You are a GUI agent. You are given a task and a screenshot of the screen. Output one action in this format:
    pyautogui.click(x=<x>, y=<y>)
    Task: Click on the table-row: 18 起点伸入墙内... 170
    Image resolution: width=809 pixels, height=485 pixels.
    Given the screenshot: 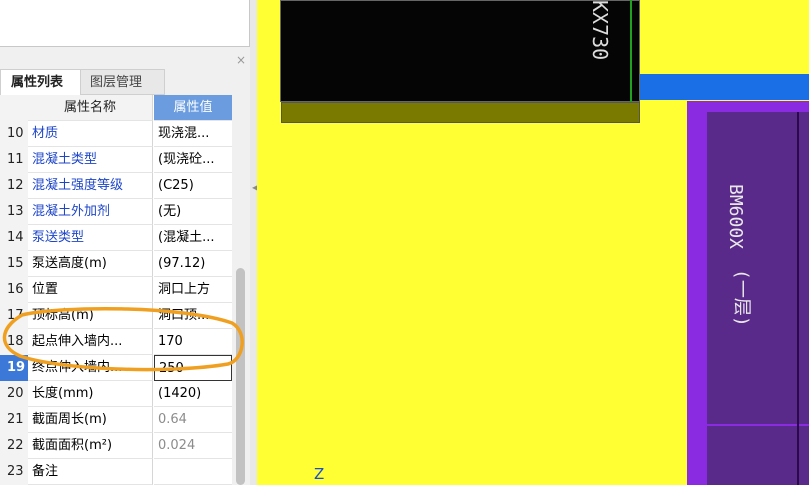 What is the action you would take?
    pyautogui.click(x=116, y=342)
    